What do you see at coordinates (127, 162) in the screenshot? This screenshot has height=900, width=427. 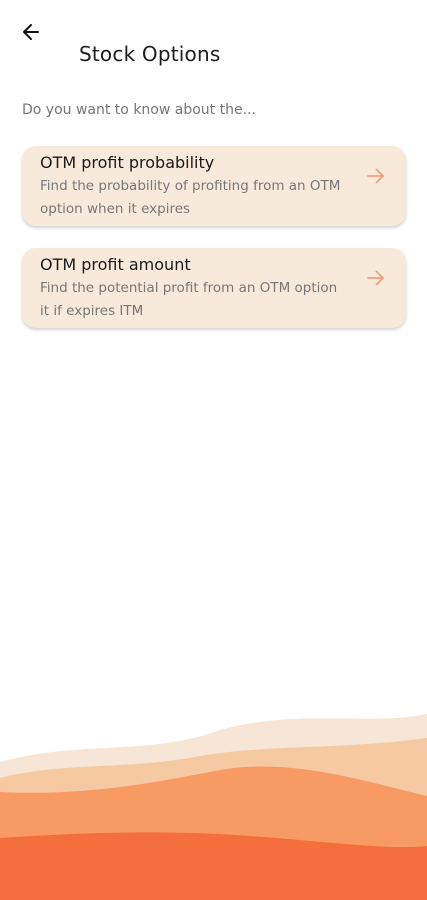 I see `card-title: OTM profit probability` at bounding box center [127, 162].